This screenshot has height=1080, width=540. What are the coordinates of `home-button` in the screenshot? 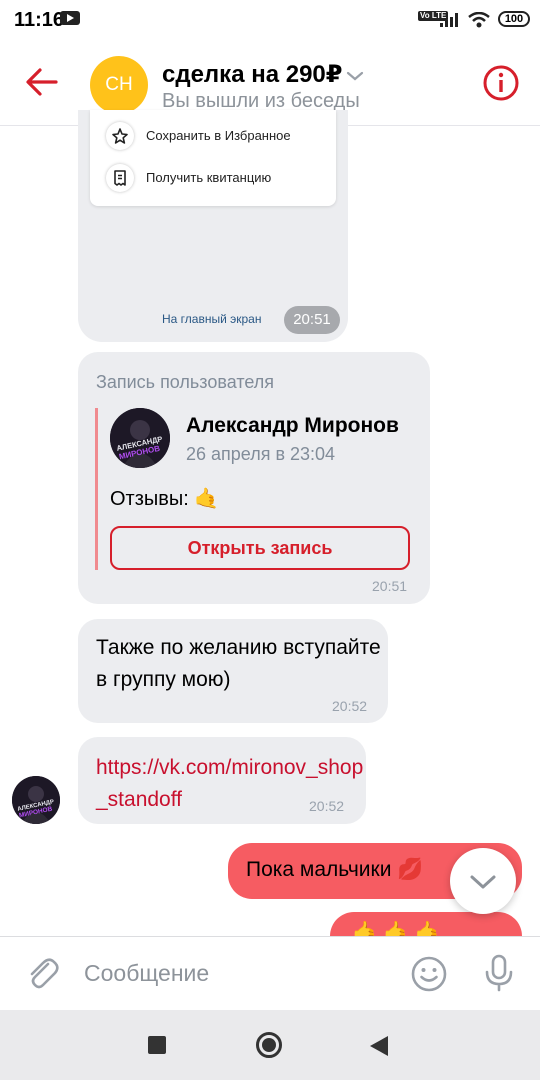 It's located at (269, 1045).